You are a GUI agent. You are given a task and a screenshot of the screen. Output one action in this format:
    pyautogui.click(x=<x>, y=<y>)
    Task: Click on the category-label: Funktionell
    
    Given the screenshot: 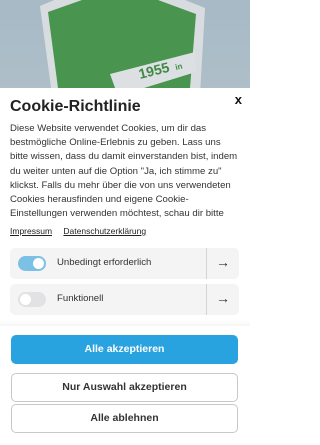 What is the action you would take?
    pyautogui.click(x=80, y=298)
    